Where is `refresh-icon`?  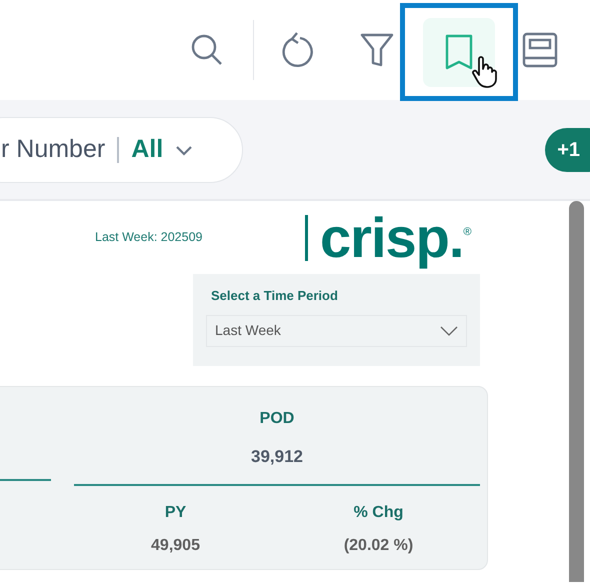 refresh-icon is located at coordinates (297, 50).